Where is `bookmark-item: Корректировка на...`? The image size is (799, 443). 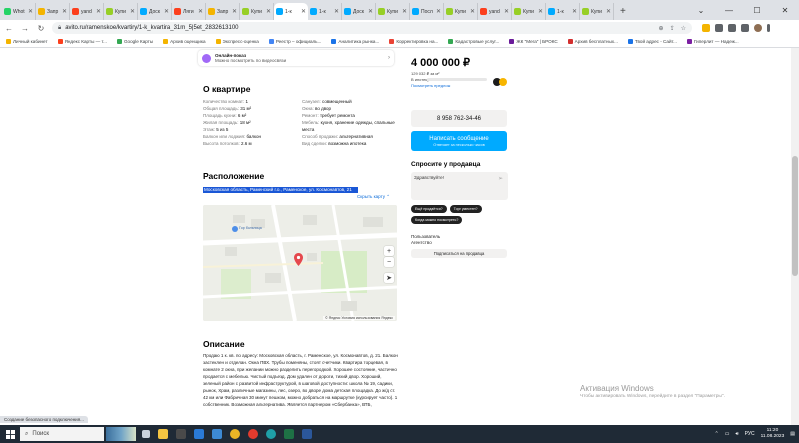 bookmark-item: Корректировка на... is located at coordinates (413, 41).